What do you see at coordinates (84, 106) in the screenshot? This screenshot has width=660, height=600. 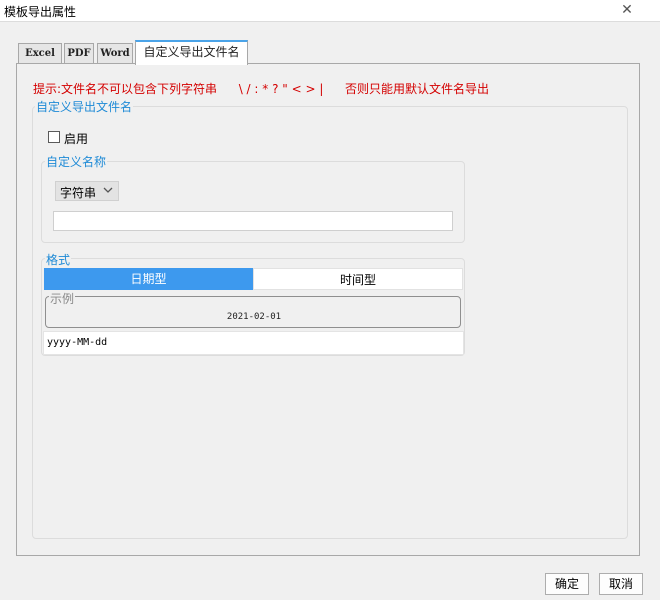 I see `custom-filename-legend: 自定义导出文件名` at bounding box center [84, 106].